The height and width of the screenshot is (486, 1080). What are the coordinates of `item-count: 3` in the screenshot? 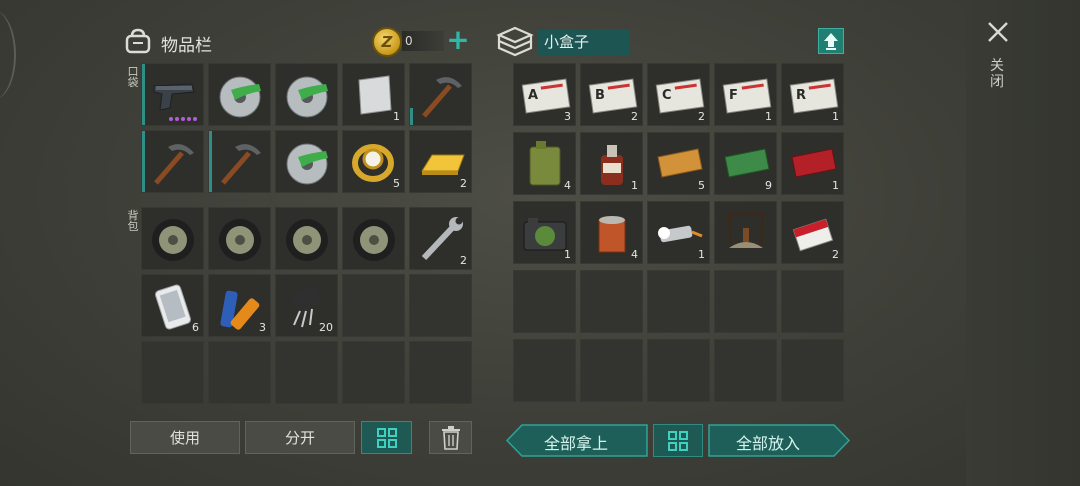 It's located at (567, 116).